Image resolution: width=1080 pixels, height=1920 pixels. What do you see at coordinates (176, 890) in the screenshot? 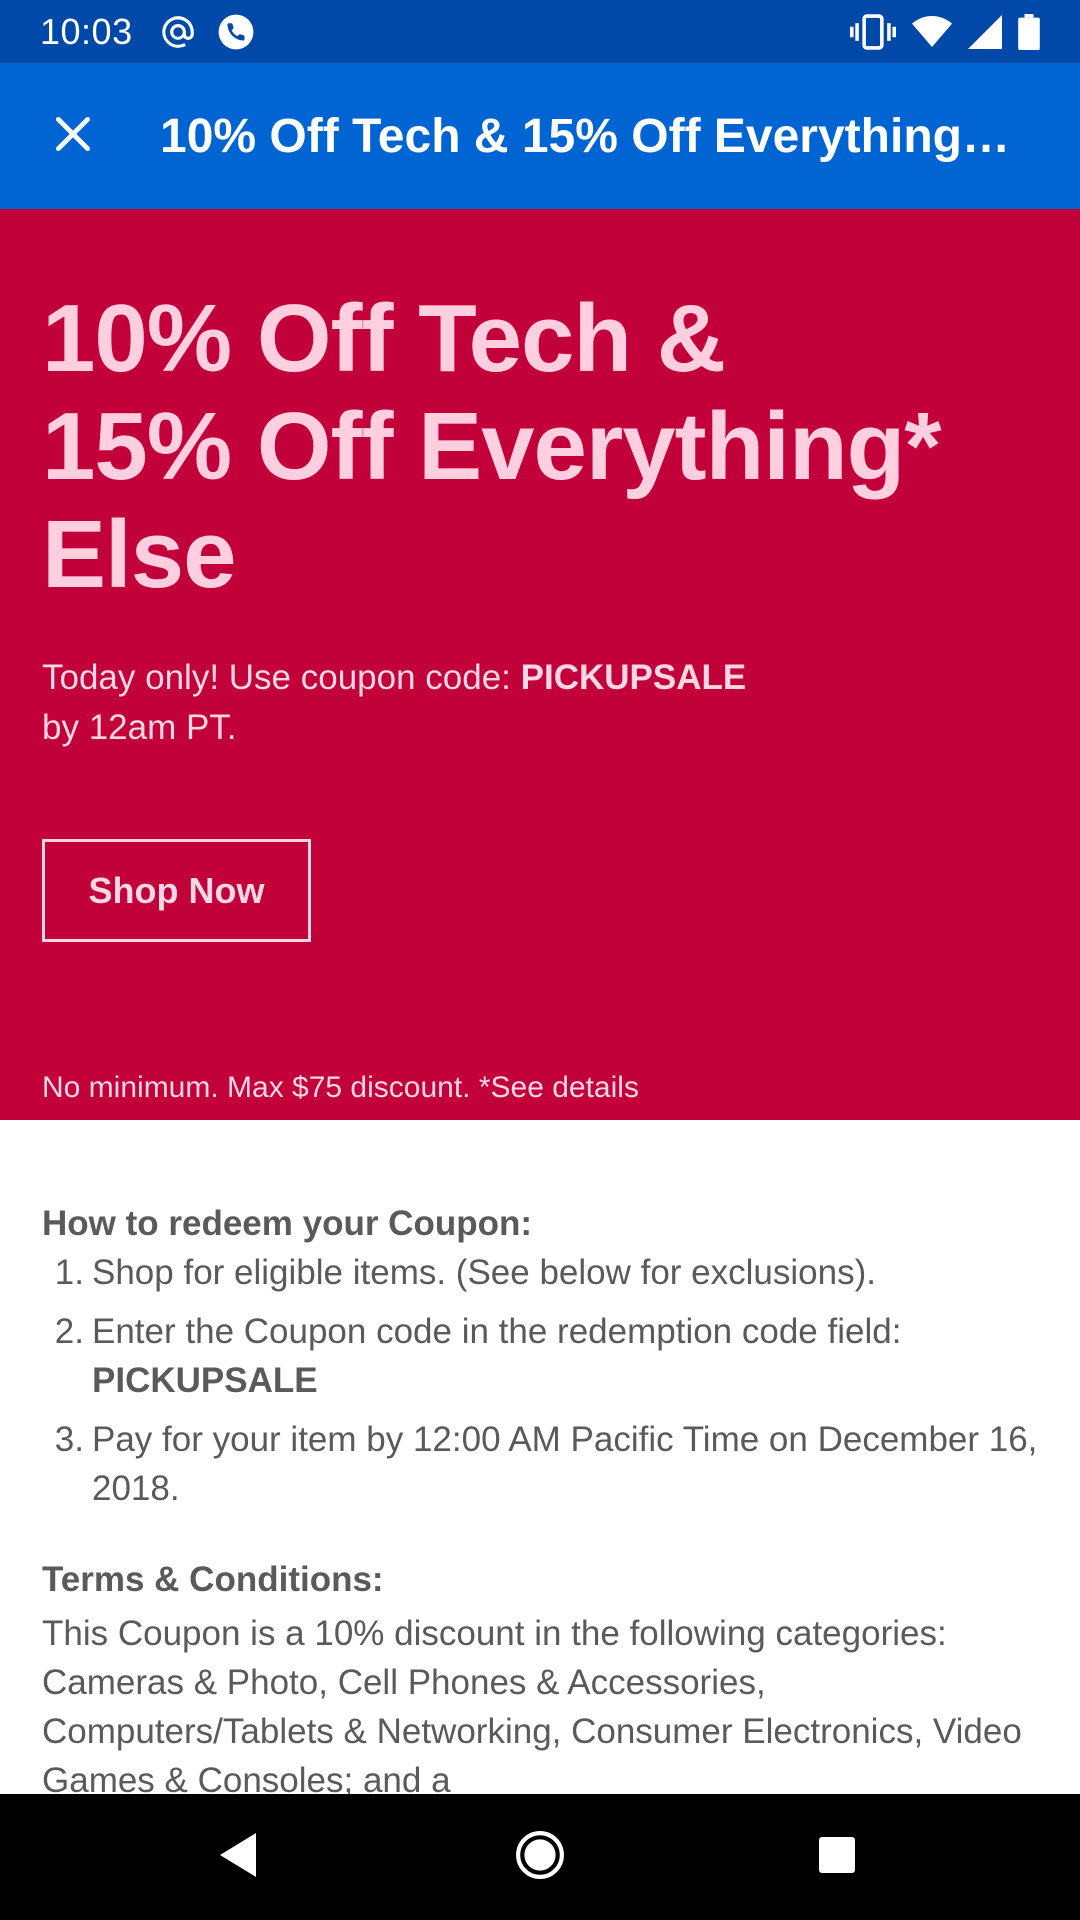
I see `shop-now-button: Shop Now` at bounding box center [176, 890].